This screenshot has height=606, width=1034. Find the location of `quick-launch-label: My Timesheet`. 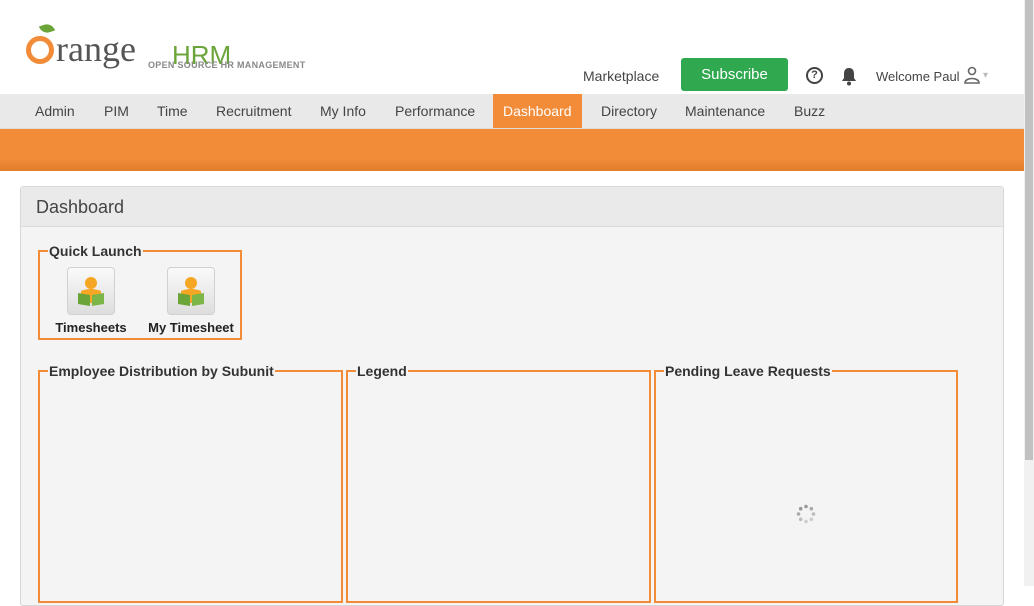

quick-launch-label: My Timesheet is located at coordinates (191, 327).